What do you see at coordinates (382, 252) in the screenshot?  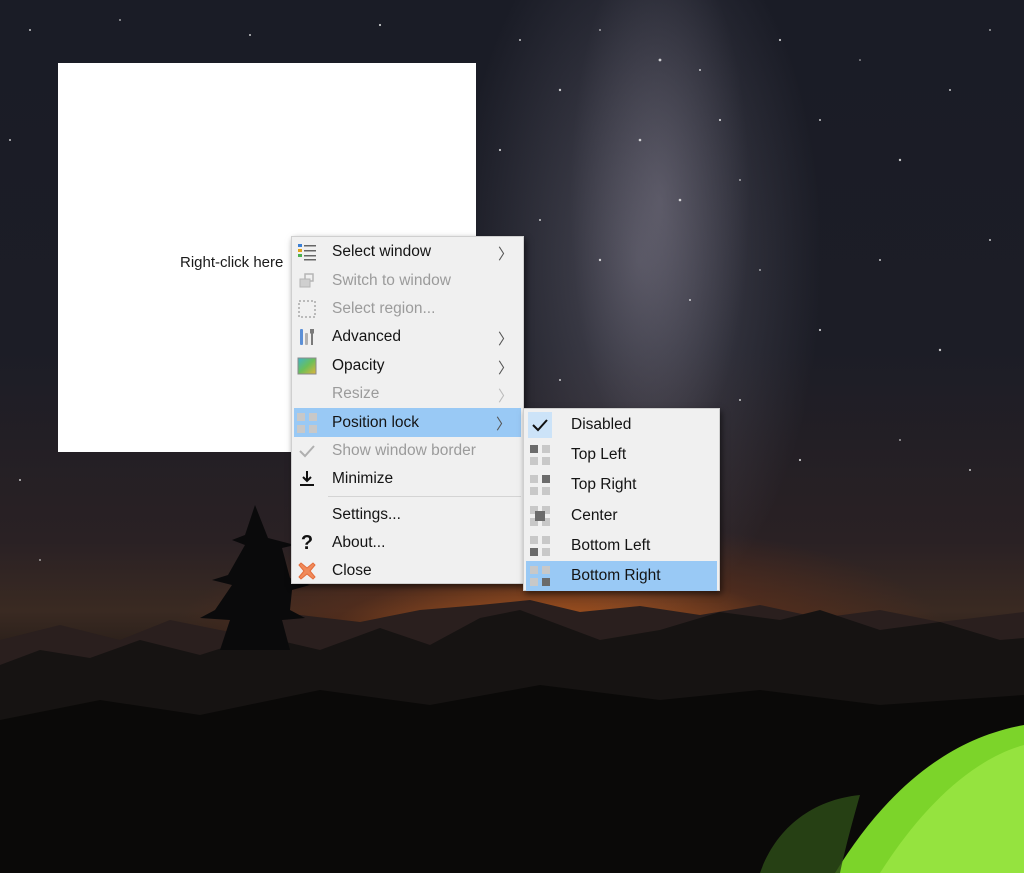 I see `menu-item-label: Select window` at bounding box center [382, 252].